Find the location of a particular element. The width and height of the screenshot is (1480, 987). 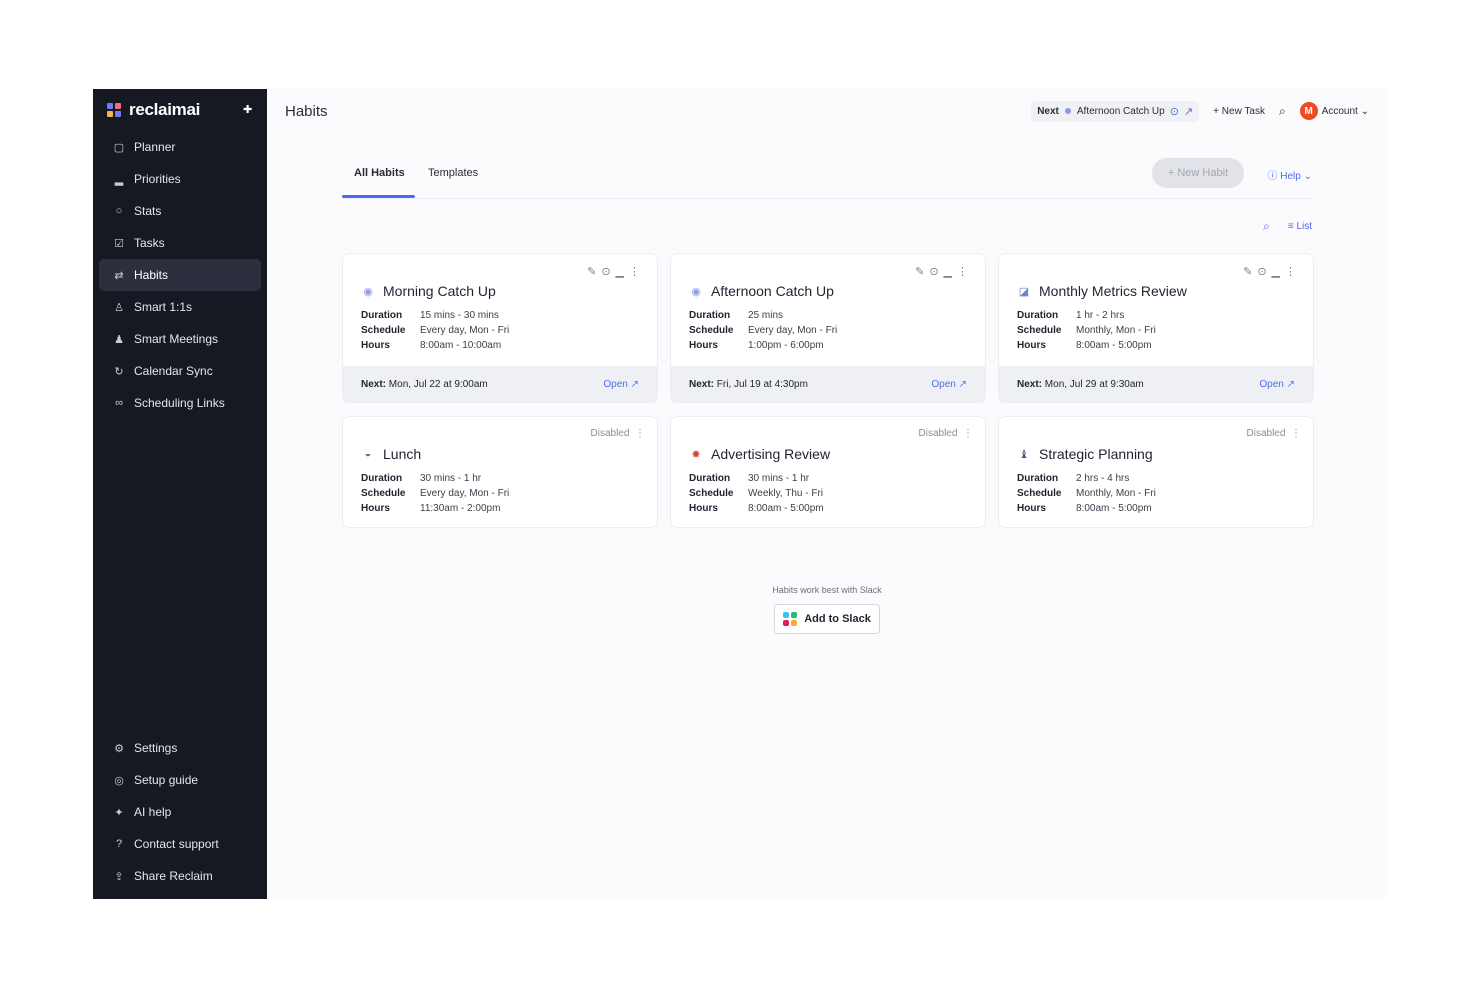

brand: reclaimai is located at coordinates (180, 110).